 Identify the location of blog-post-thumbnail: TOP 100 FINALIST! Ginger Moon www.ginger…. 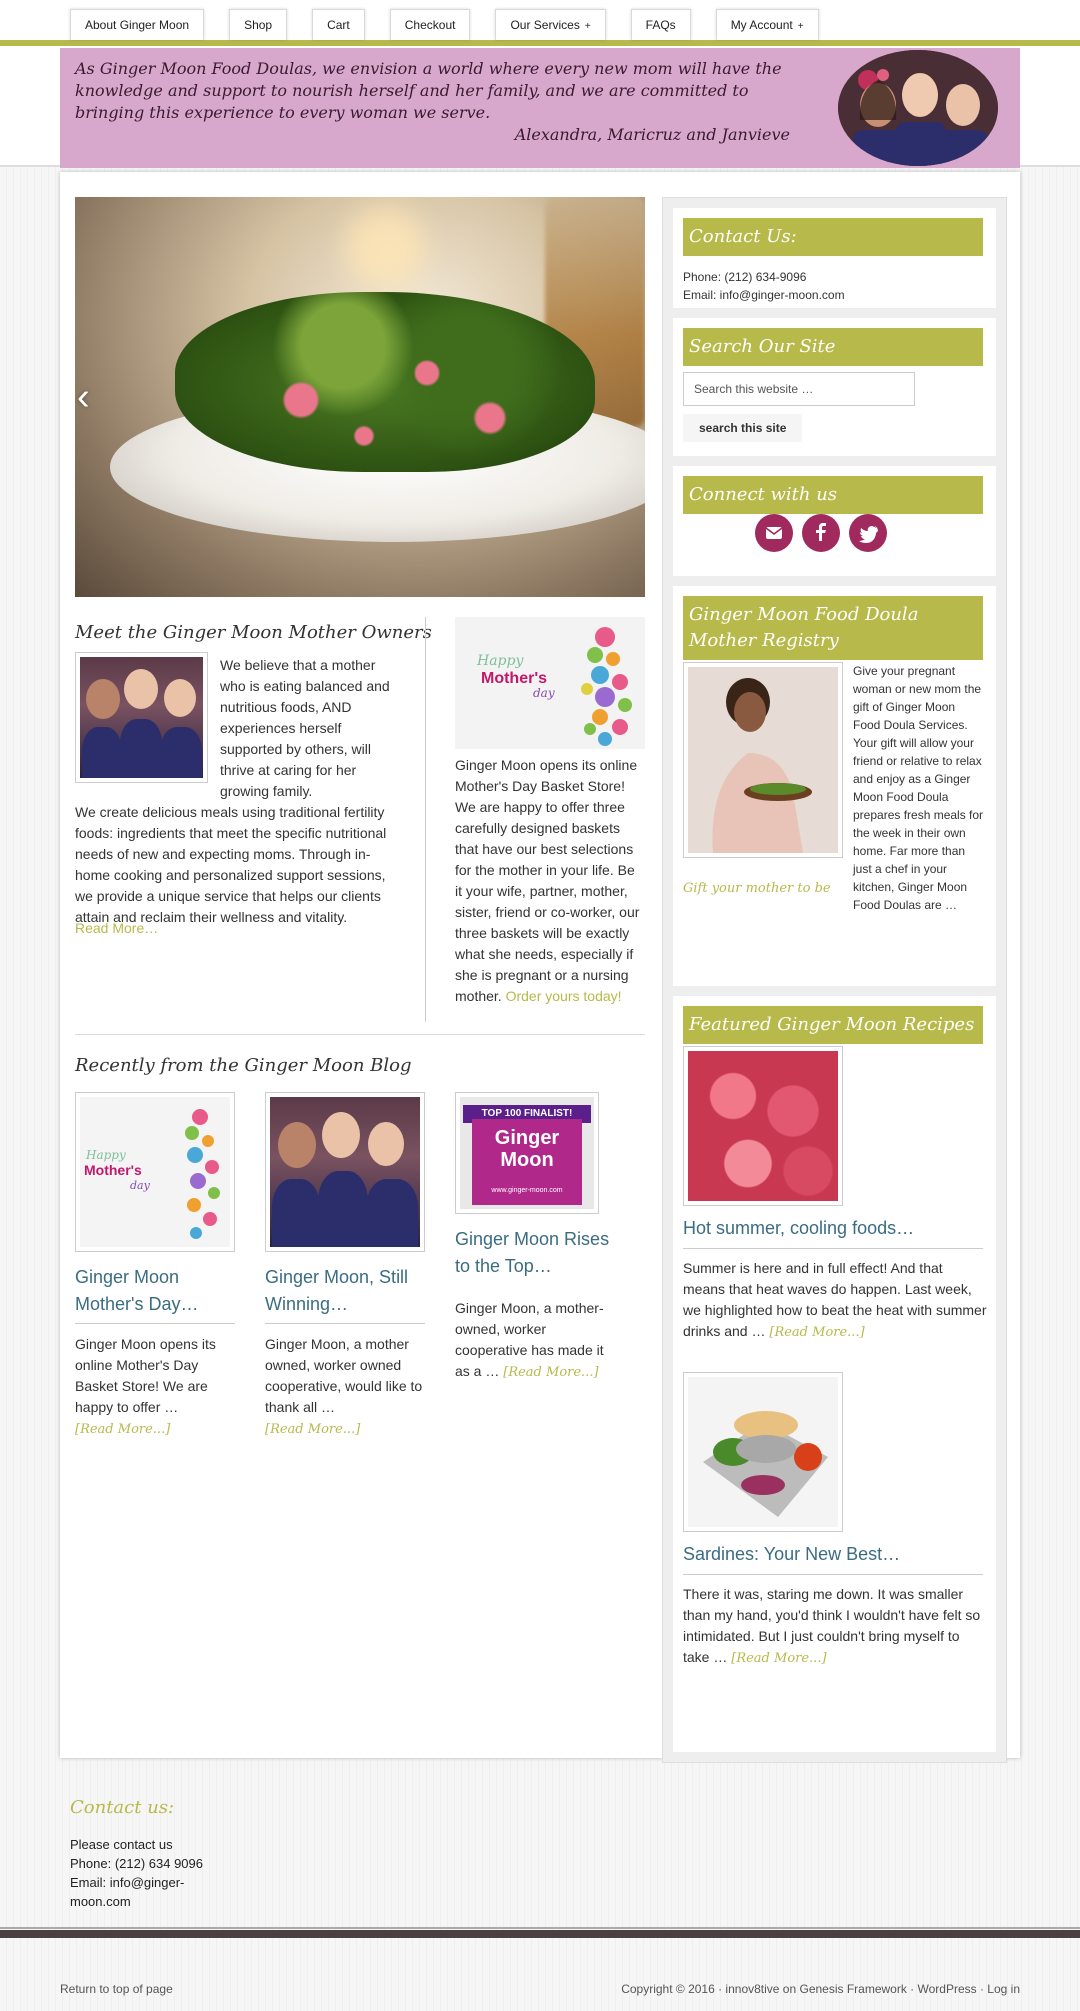
(527, 1153).